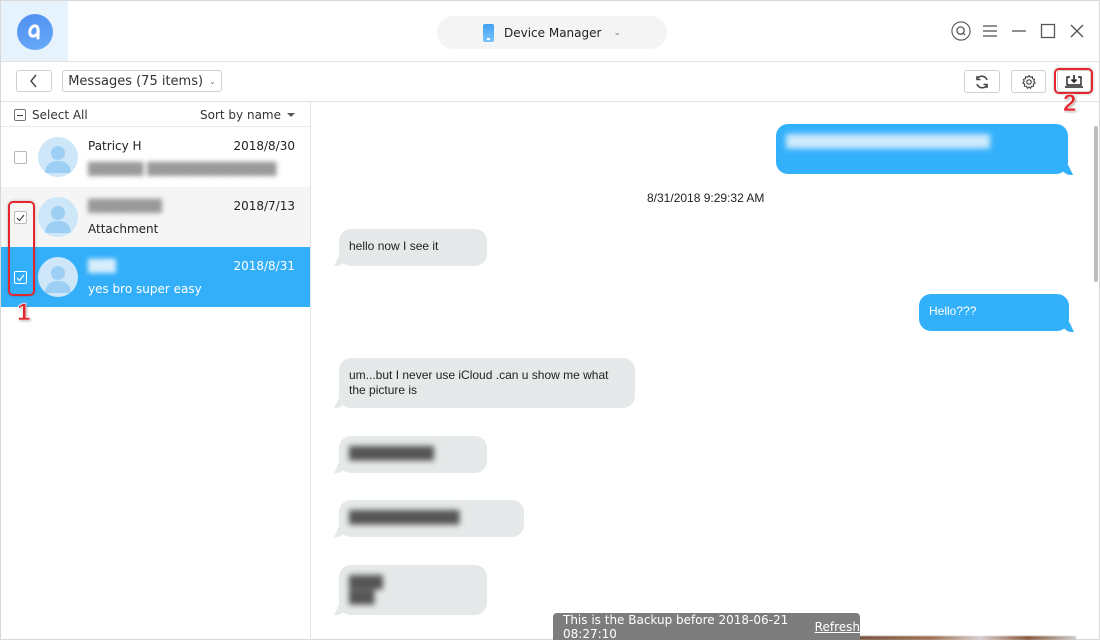 The width and height of the screenshot is (1100, 640). What do you see at coordinates (956, 638) in the screenshot?
I see `image-attachment-preview` at bounding box center [956, 638].